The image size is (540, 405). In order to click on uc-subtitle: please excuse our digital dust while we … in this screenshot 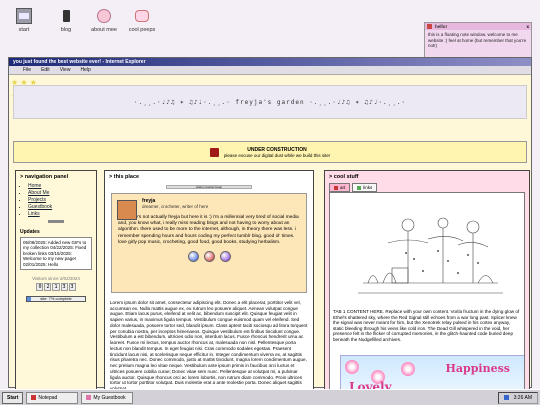, I will do `click(277, 155)`.